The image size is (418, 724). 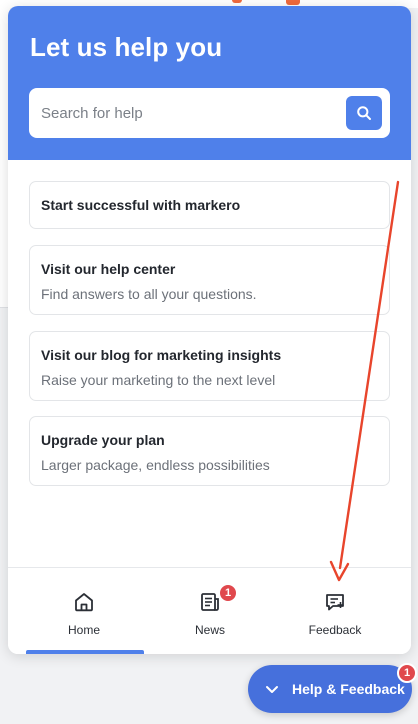 What do you see at coordinates (103, 440) in the screenshot?
I see `card-title: Upgrade your plan` at bounding box center [103, 440].